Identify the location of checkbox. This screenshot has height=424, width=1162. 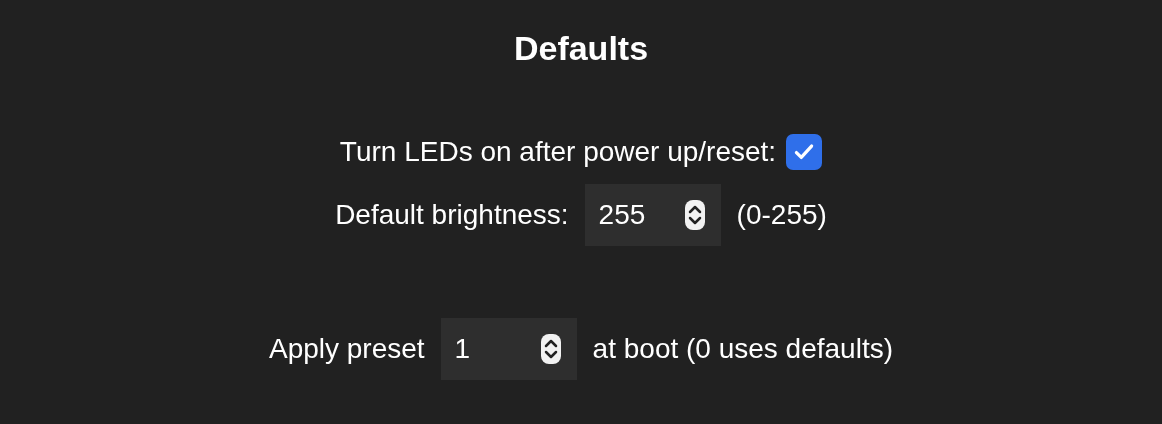
(804, 152).